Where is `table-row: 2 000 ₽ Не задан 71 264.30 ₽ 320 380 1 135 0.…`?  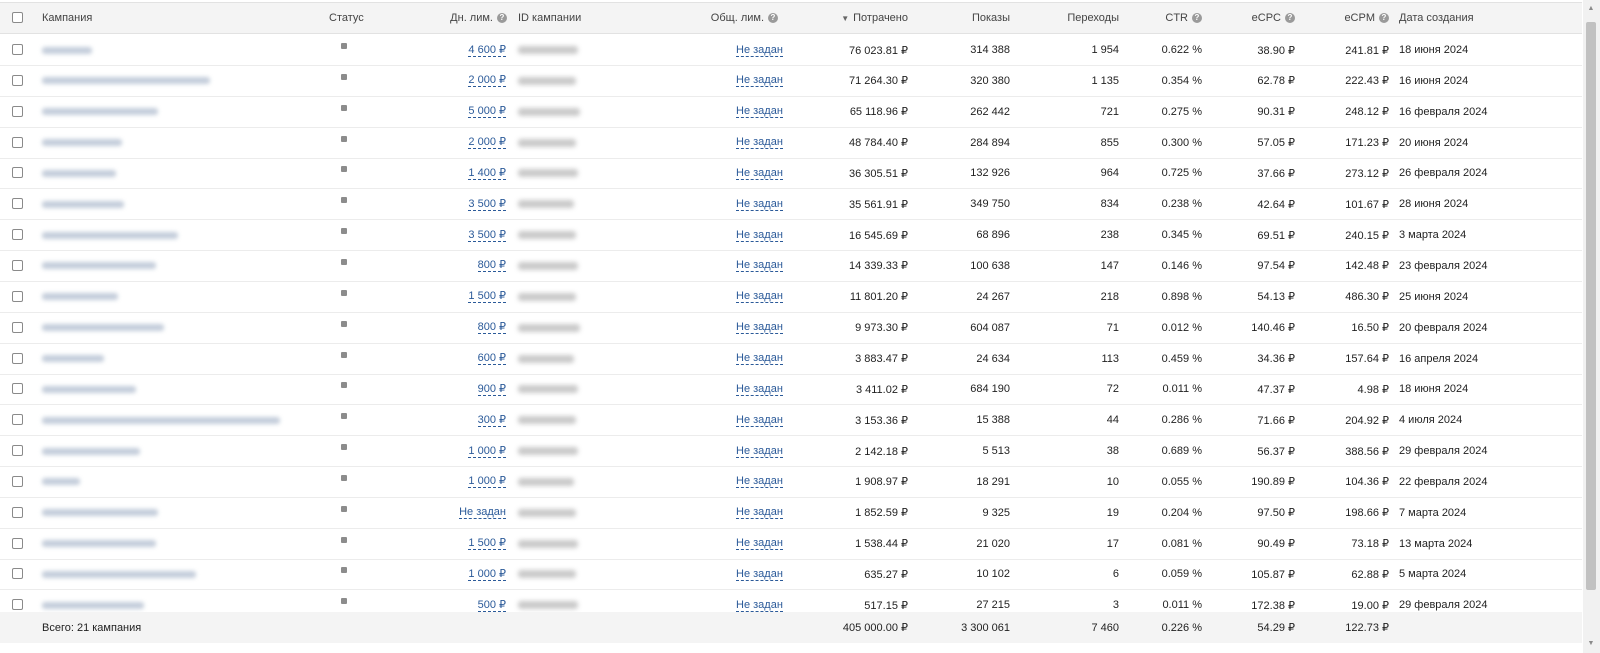 table-row: 2 000 ₽ Не задан 71 264.30 ₽ 320 380 1 135 0.… is located at coordinates (791, 81).